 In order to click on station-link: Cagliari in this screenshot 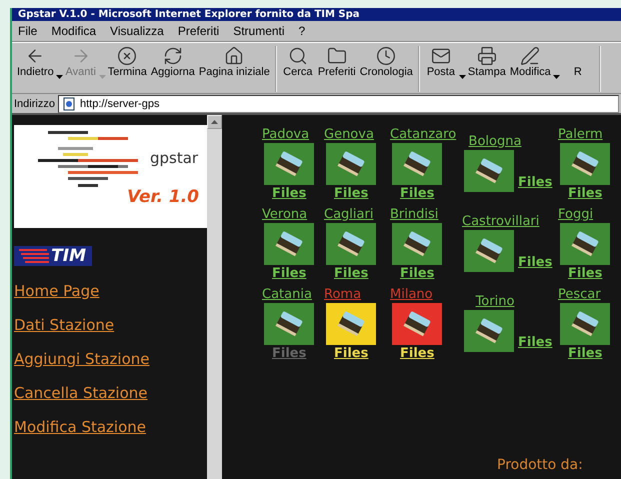, I will do `click(349, 215)`.